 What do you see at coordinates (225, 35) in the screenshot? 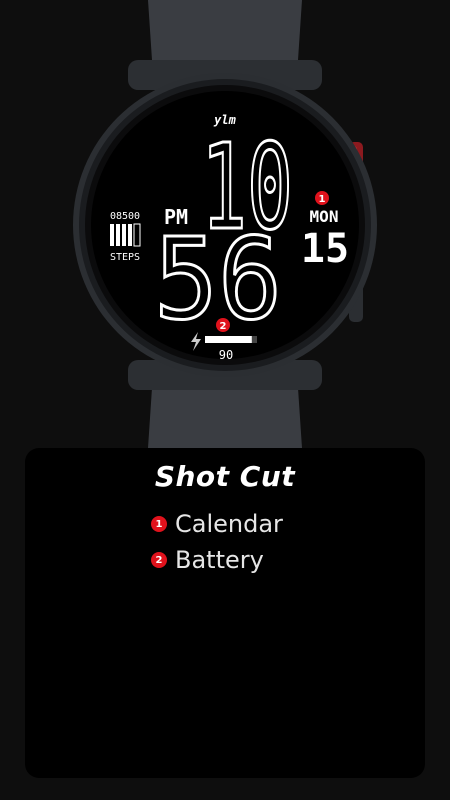
I see `watch-strap-top` at bounding box center [225, 35].